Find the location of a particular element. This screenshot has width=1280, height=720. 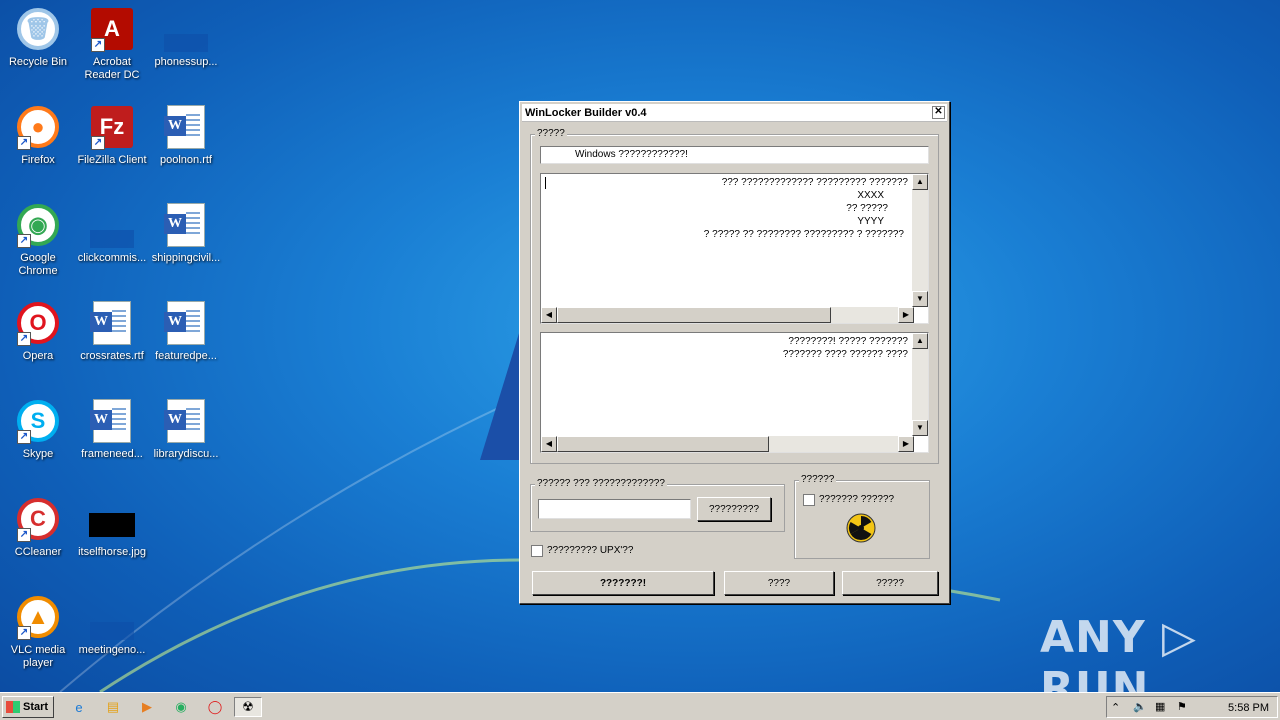

desktop-icon-label: Skype is located at coordinates (38, 454).